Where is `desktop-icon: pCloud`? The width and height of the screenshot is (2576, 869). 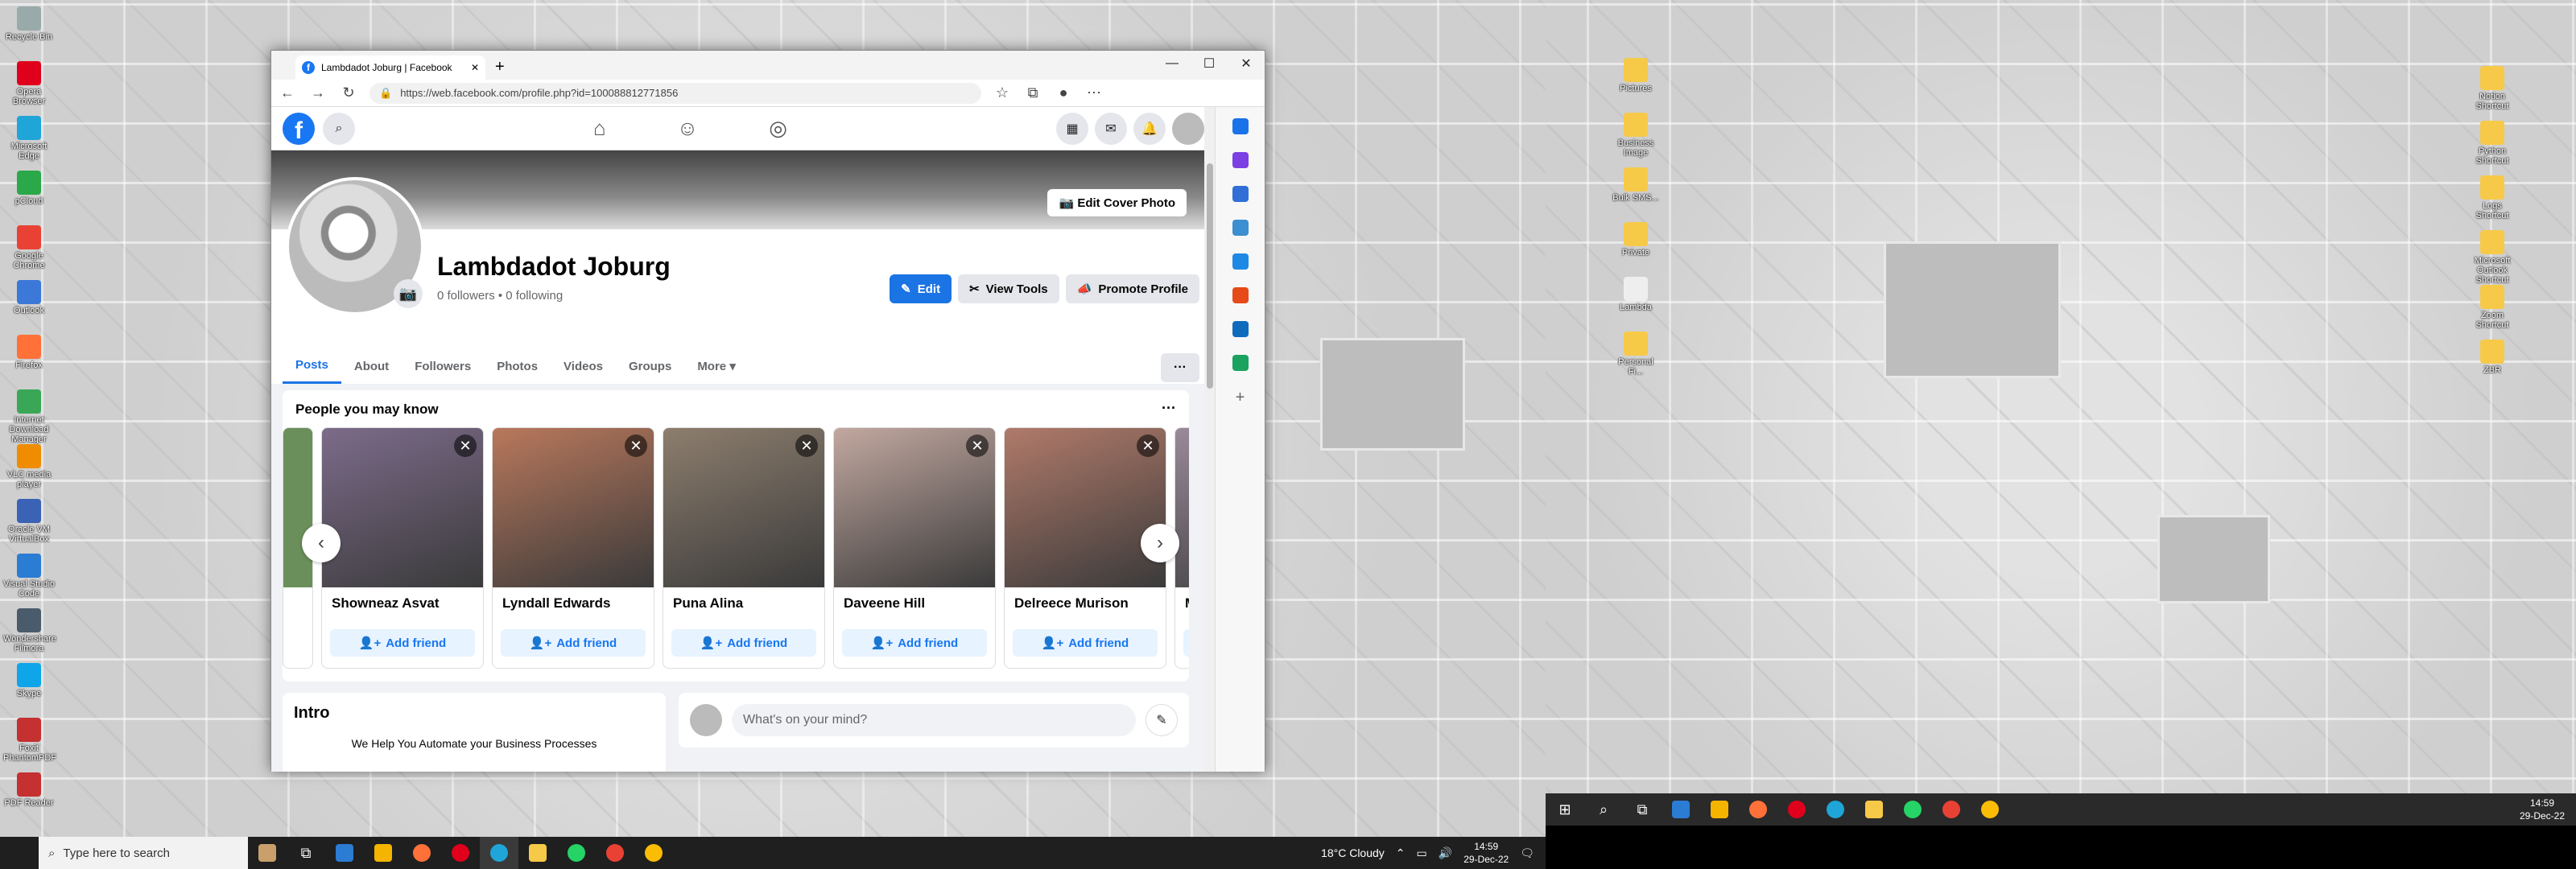
desktop-icon: pCloud is located at coordinates (29, 188).